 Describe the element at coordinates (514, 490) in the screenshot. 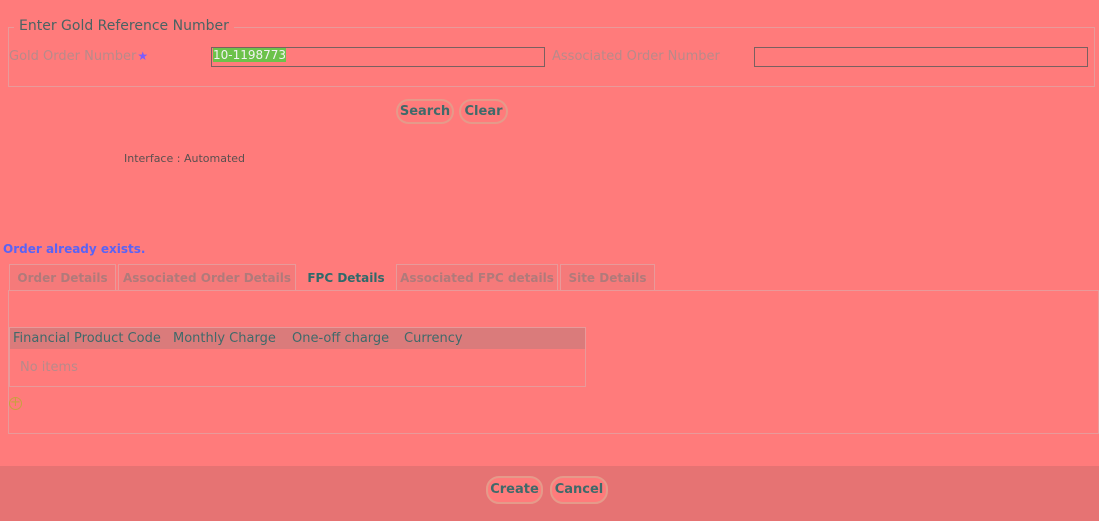

I see `create-button: Create` at that location.